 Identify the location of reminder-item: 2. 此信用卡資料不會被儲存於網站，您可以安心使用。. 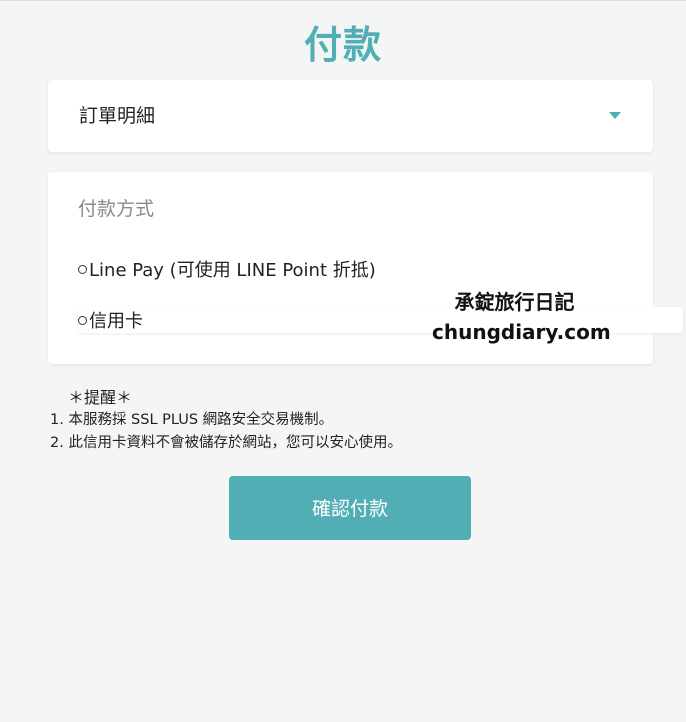
(226, 443).